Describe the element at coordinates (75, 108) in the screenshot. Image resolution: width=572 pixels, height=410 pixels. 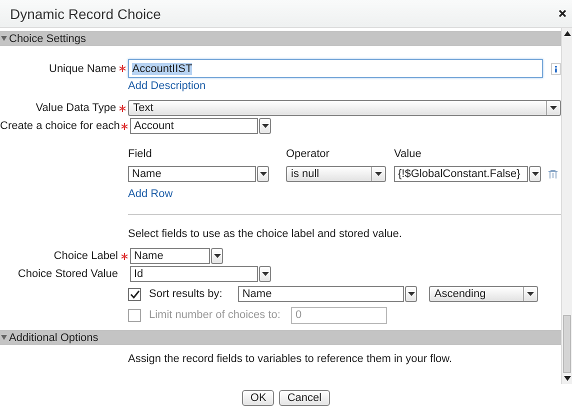
I see `field-label: Value Data Type` at that location.